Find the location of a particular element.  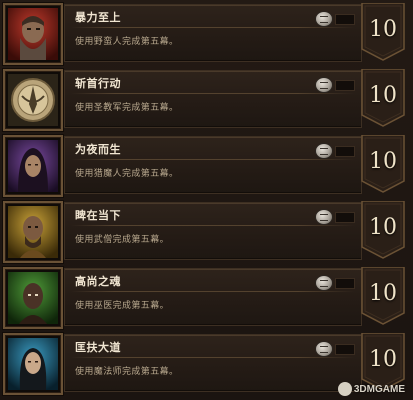

achievement-title: 睥在当下 is located at coordinates (98, 215).